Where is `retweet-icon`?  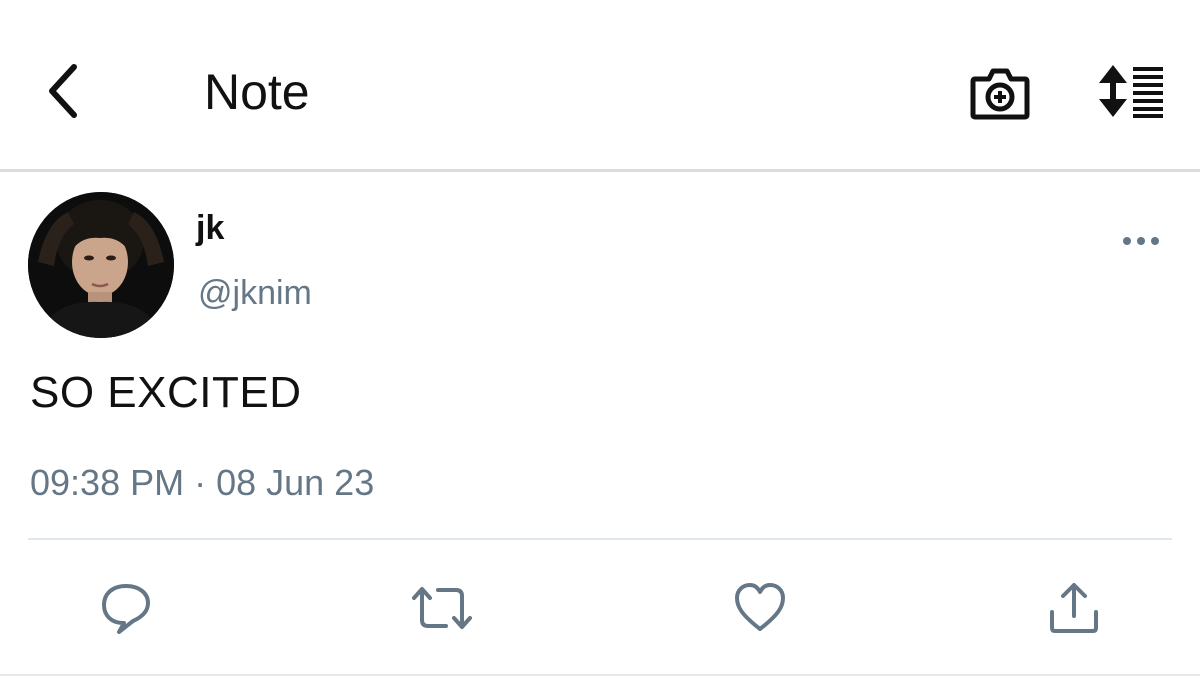
retweet-icon is located at coordinates (442, 608).